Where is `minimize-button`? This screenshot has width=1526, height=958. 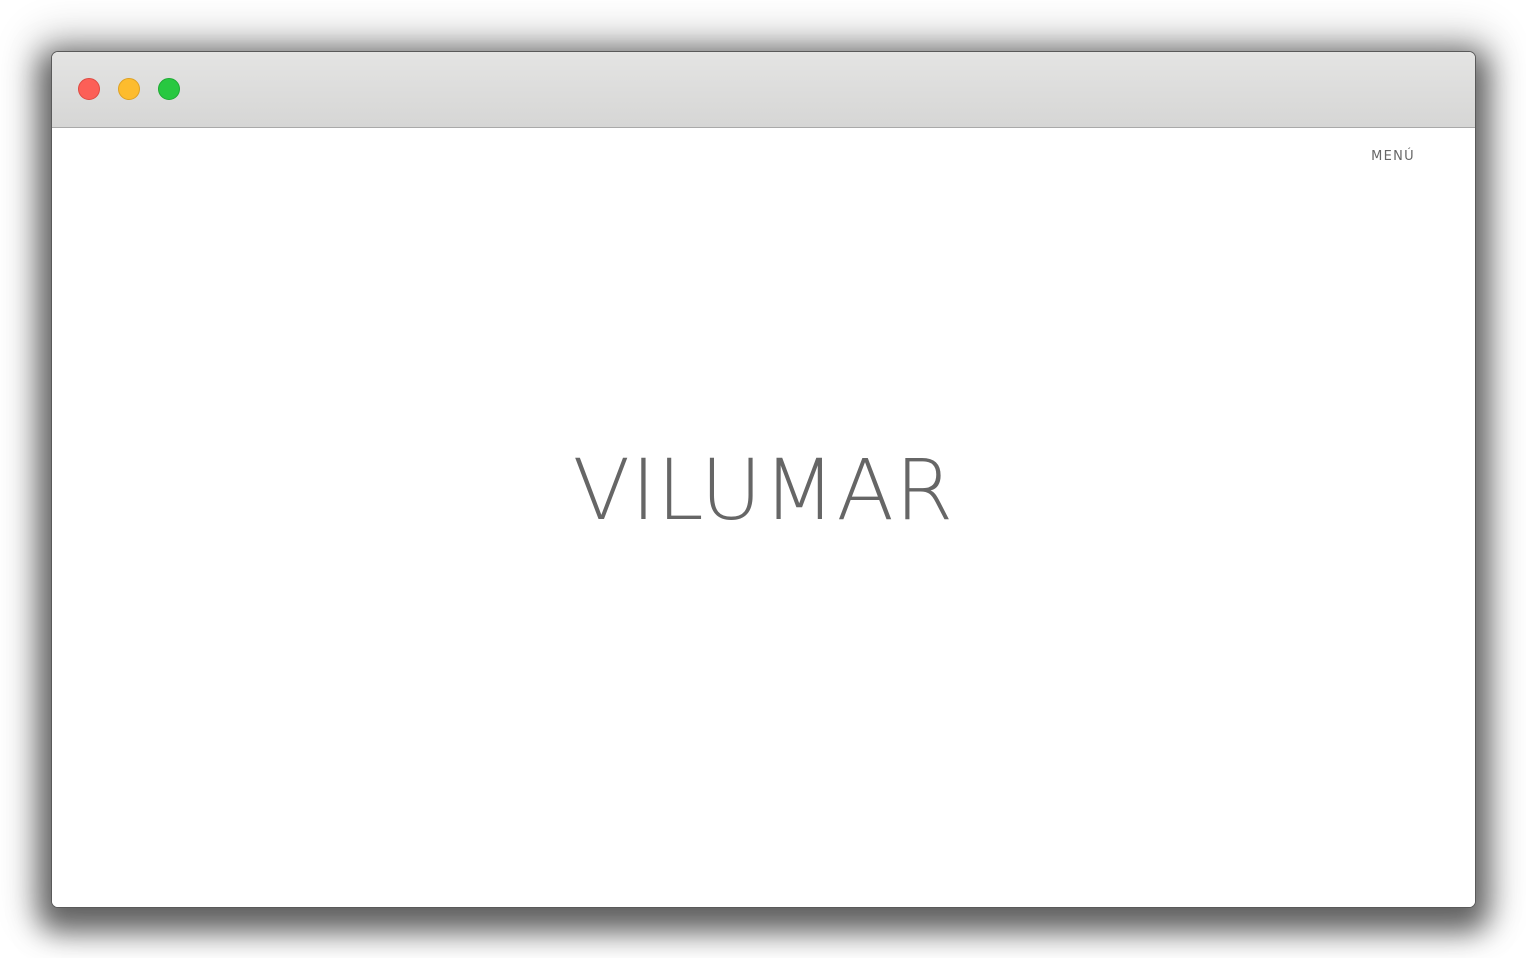
minimize-button is located at coordinates (129, 89).